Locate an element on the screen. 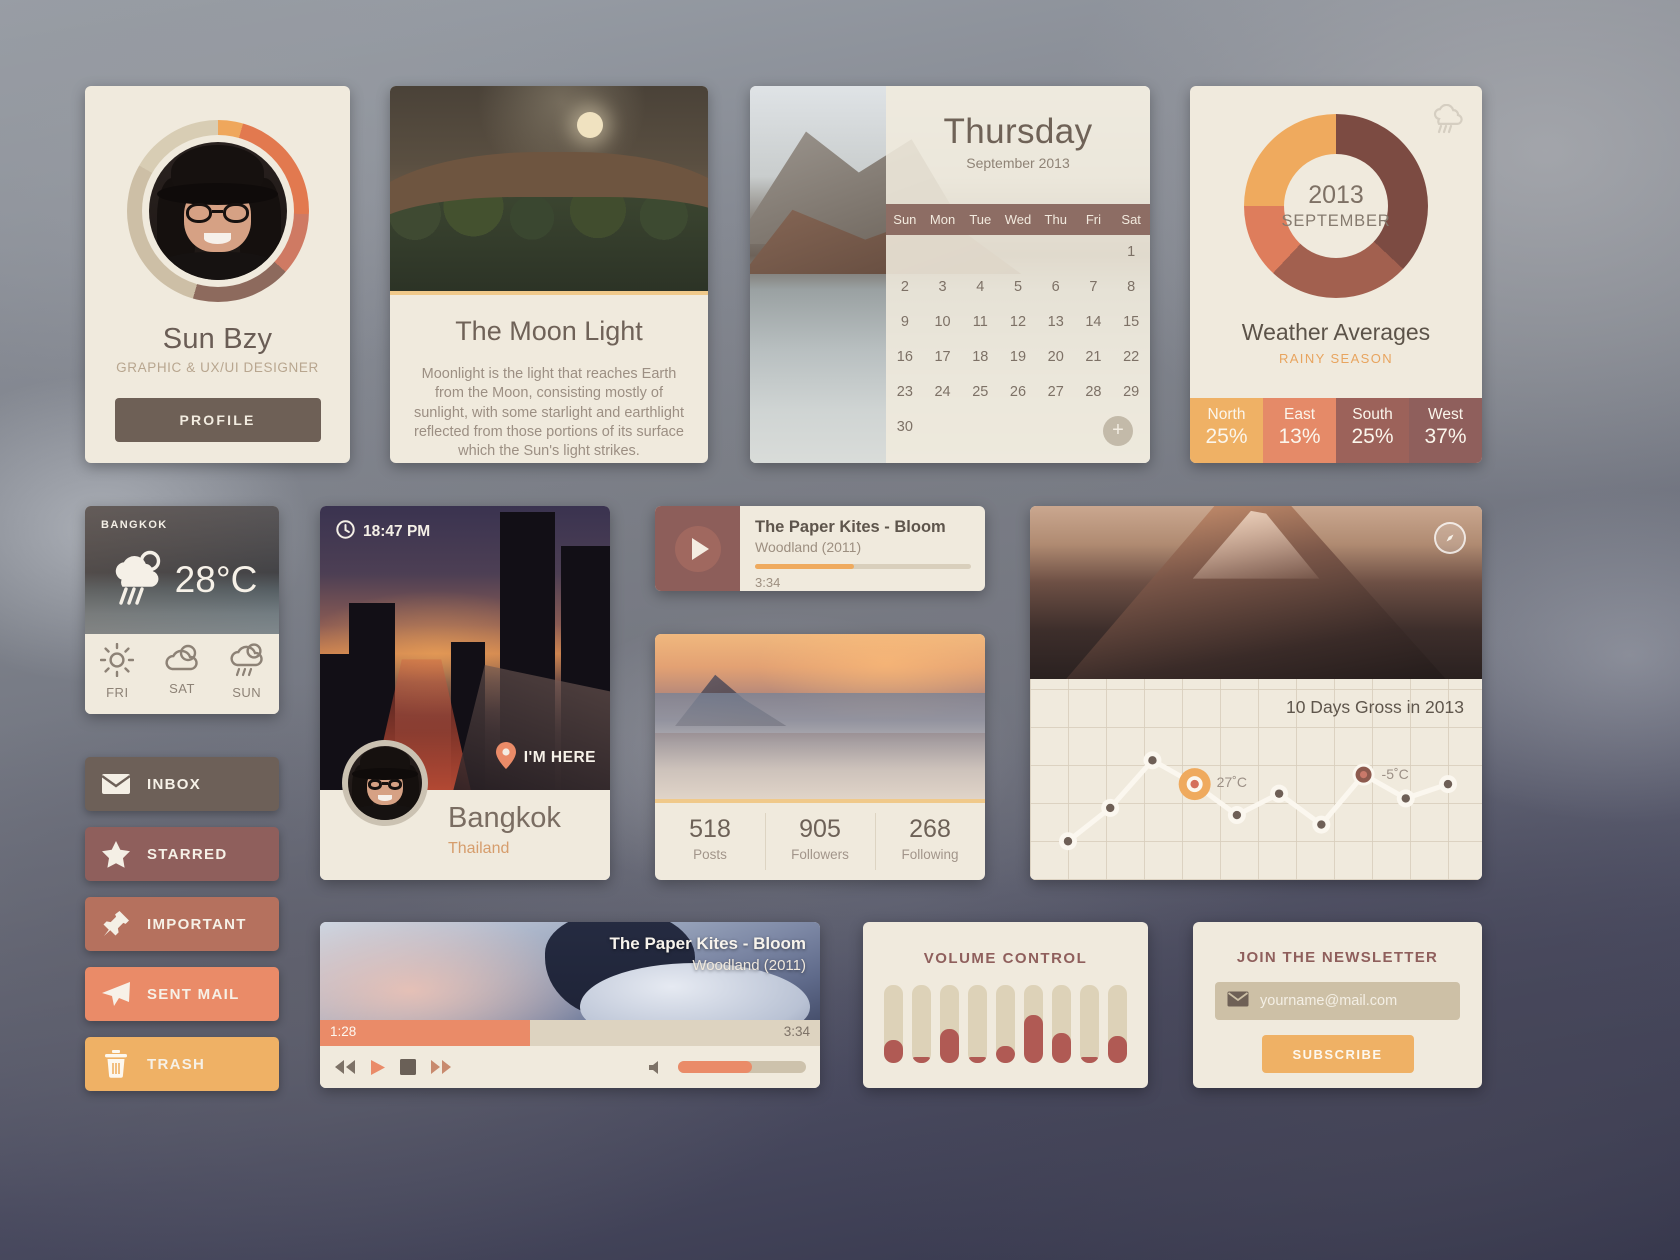 This screenshot has width=1680, height=1260. mail-label: TRASH is located at coordinates (176, 1064).